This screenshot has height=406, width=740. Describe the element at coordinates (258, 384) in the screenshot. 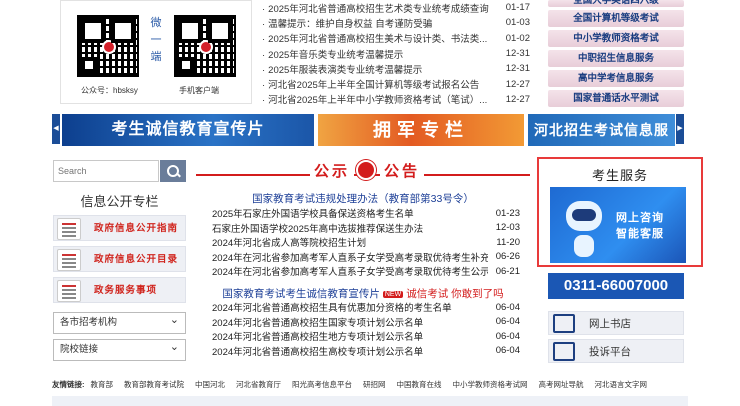

I see `friend-link: 河北省教育厅` at that location.